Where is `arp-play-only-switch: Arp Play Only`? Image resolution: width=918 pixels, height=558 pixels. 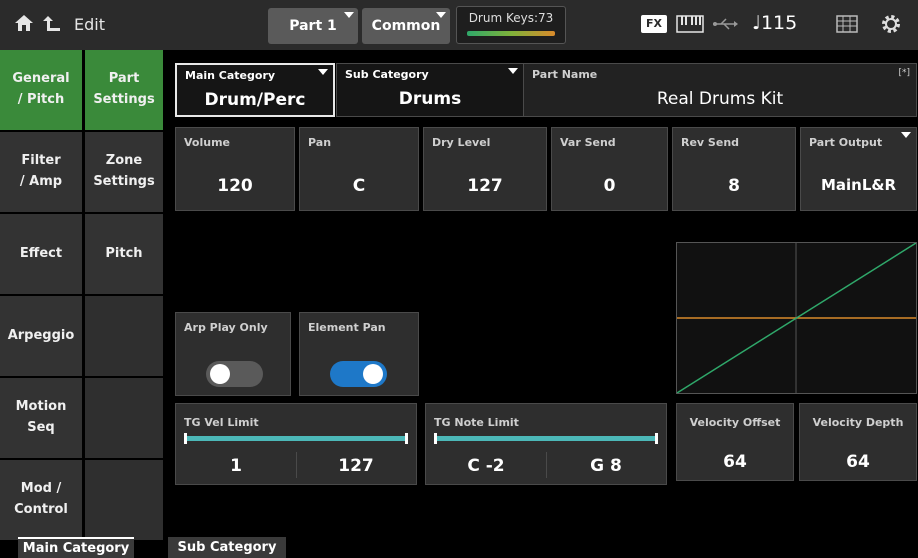
arp-play-only-switch: Arp Play Only is located at coordinates (233, 354).